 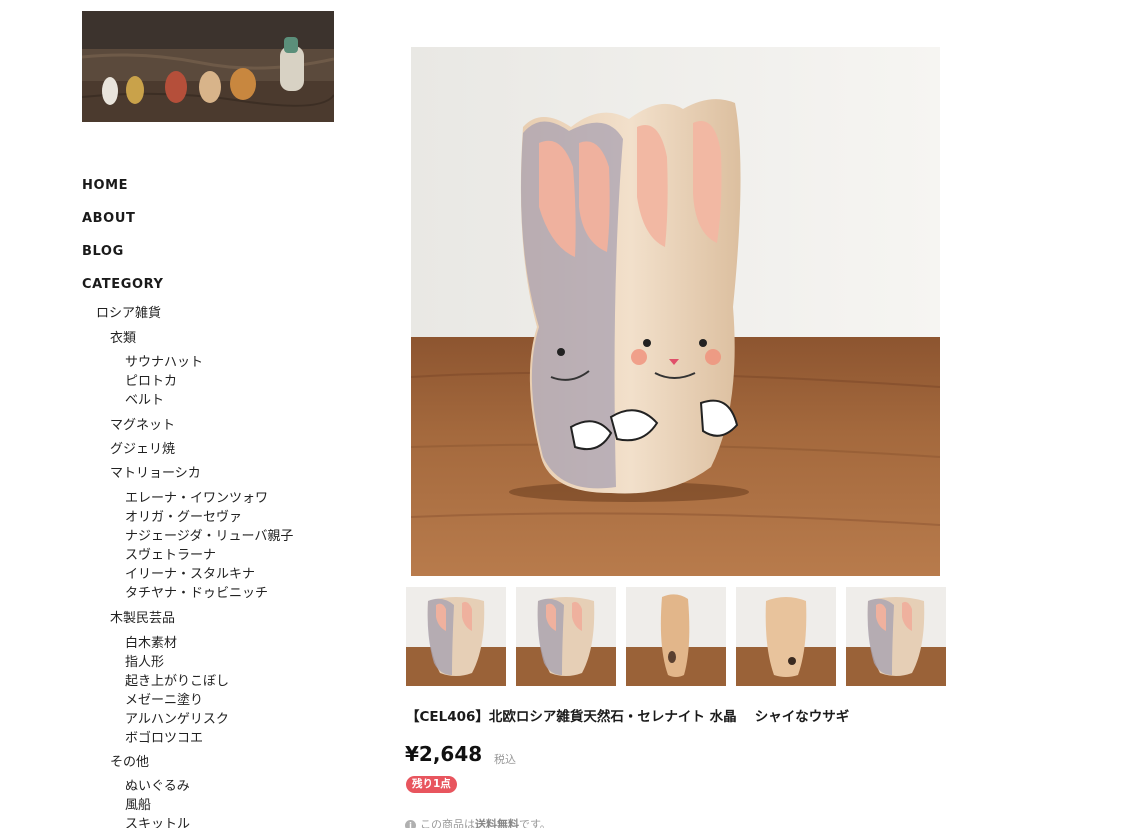 I want to click on category-item: ベルト, so click(x=144, y=401).